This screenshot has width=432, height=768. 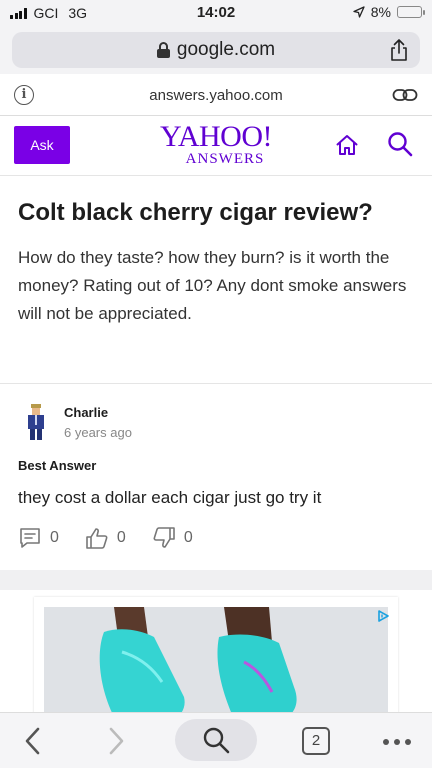 What do you see at coordinates (225, 159) in the screenshot?
I see `logo-sub: ANSWERS` at bounding box center [225, 159].